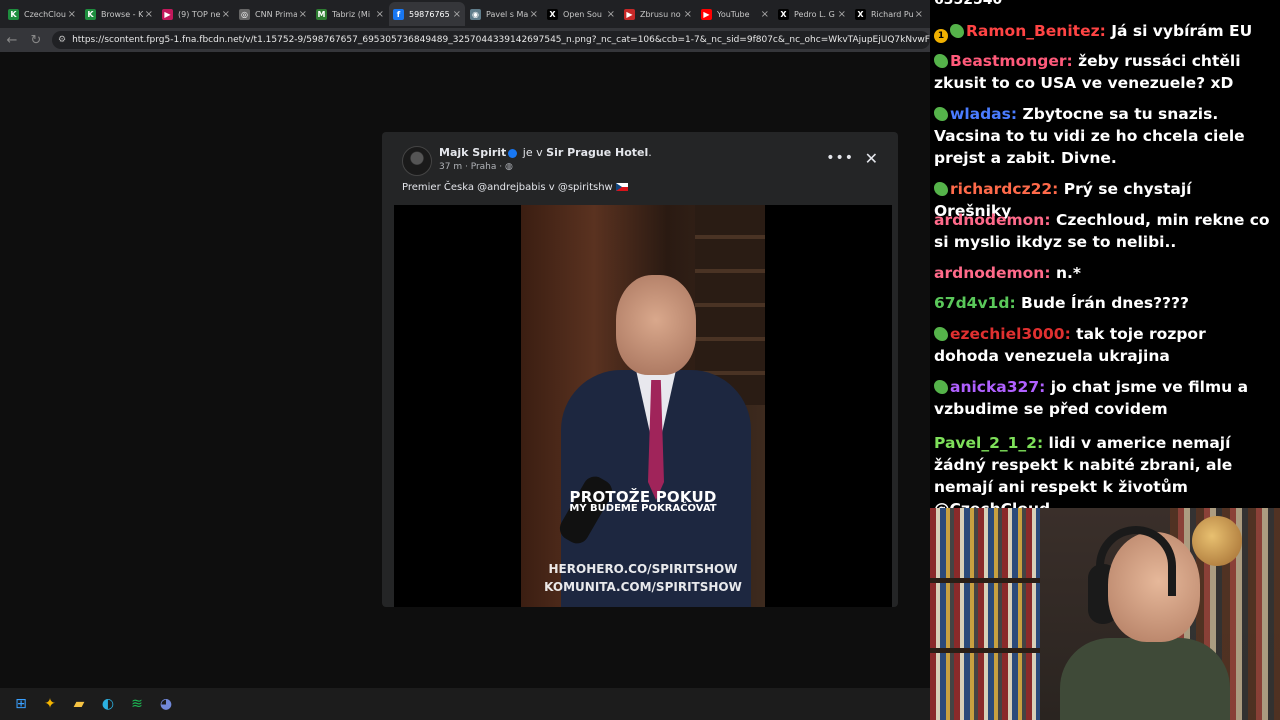 Image resolution: width=1280 pixels, height=720 pixels. Describe the element at coordinates (199, 14) in the screenshot. I see `tab-title: (9) TOP ne` at that location.